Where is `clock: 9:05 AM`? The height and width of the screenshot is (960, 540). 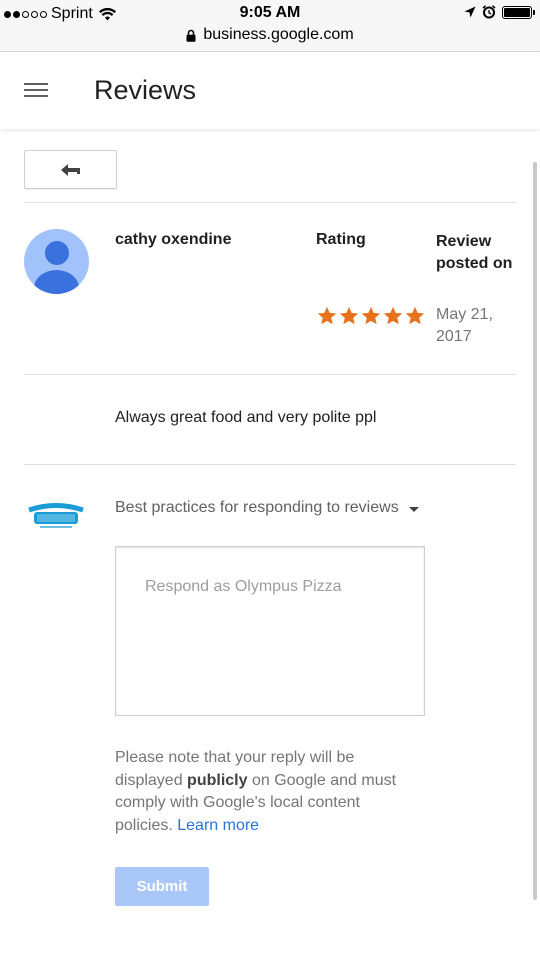
clock: 9:05 AM is located at coordinates (270, 12).